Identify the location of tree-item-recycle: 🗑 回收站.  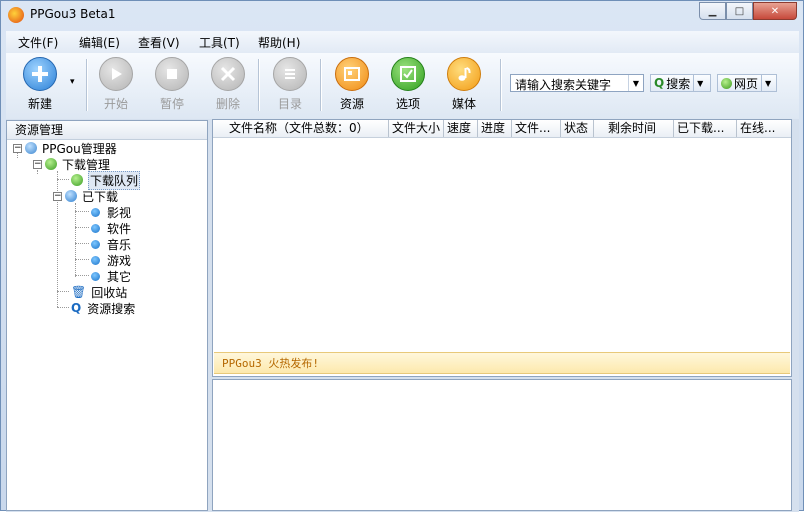
(99, 292).